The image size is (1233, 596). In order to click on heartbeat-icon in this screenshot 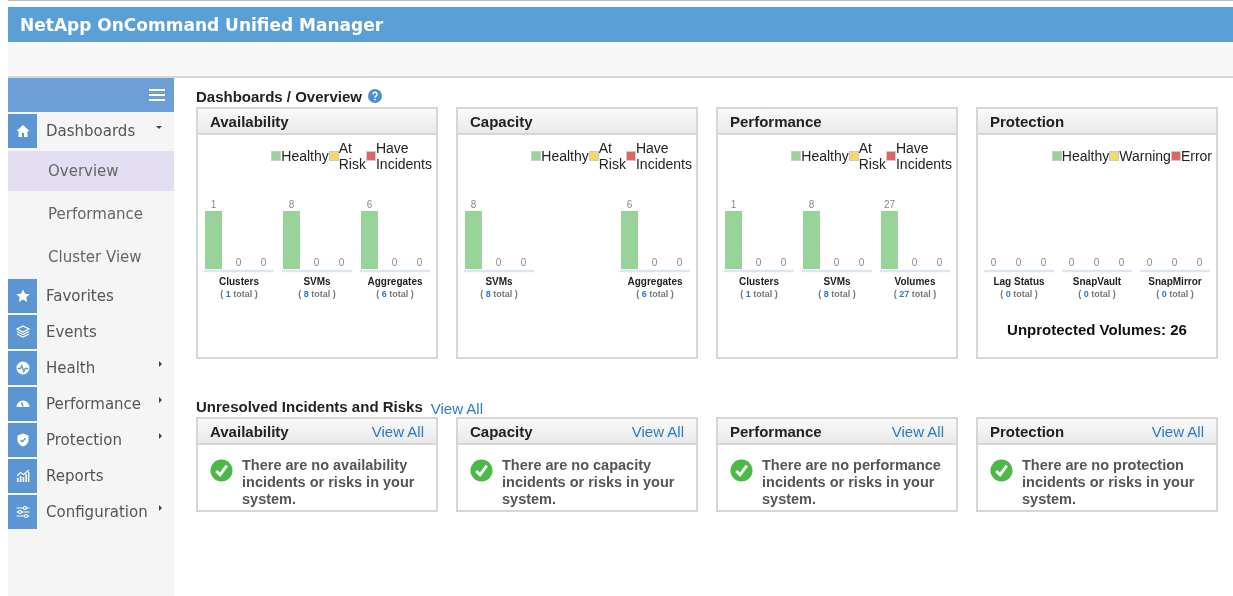, I will do `click(22, 368)`.